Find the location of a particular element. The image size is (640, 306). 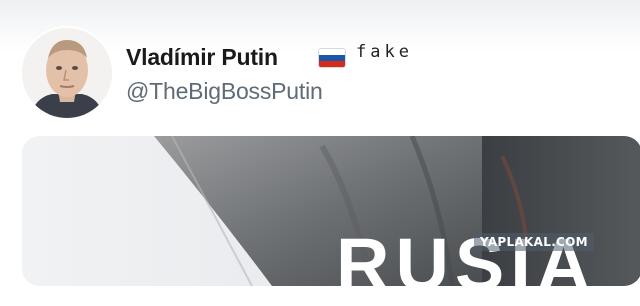

flag-stripe-red is located at coordinates (332, 64).